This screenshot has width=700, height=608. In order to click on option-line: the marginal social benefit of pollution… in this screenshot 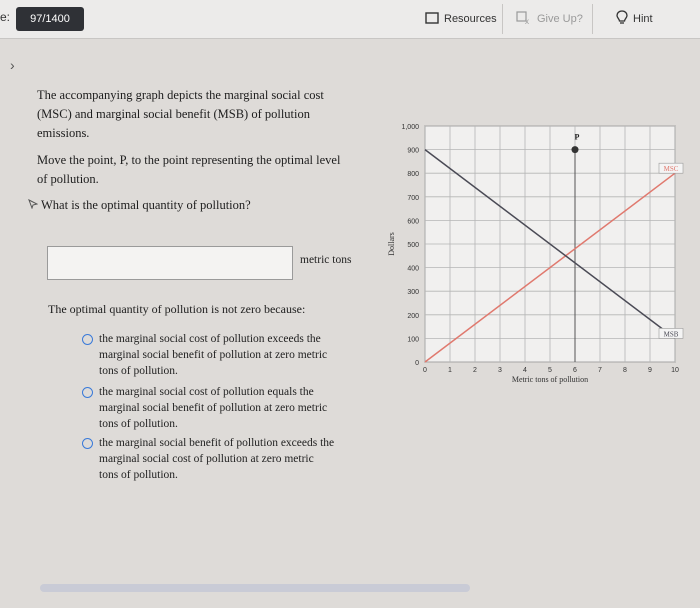, I will do `click(217, 443)`.